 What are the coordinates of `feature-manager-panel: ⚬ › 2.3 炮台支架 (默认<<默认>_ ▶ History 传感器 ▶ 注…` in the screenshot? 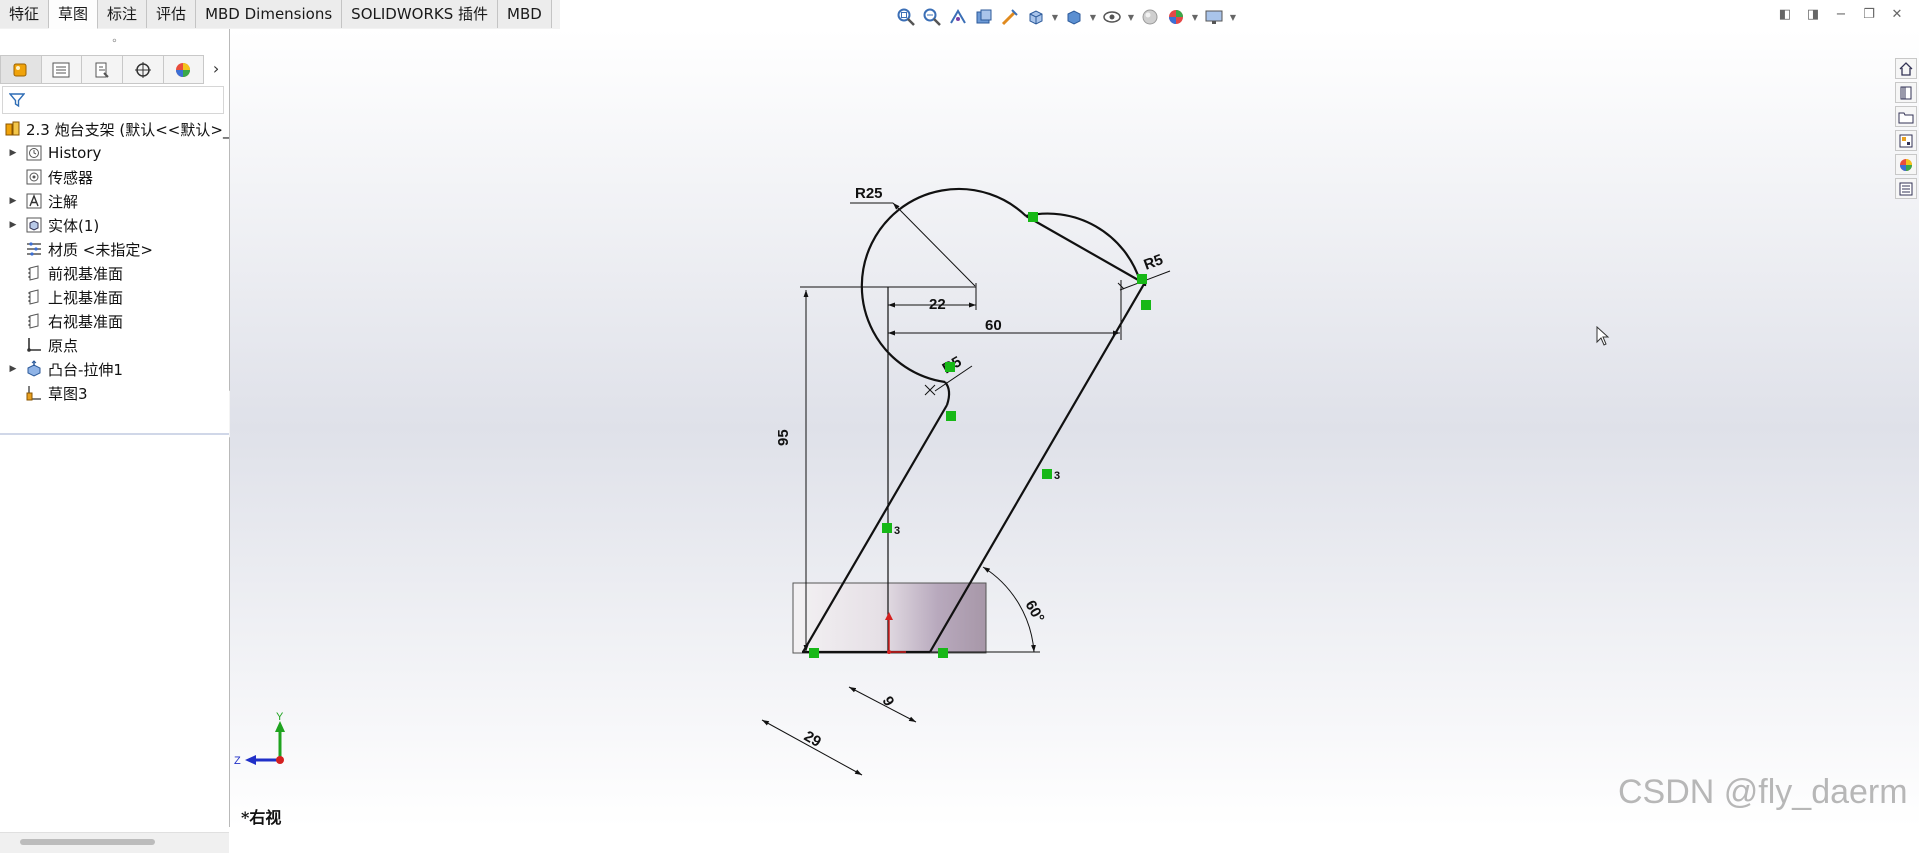 It's located at (115, 441).